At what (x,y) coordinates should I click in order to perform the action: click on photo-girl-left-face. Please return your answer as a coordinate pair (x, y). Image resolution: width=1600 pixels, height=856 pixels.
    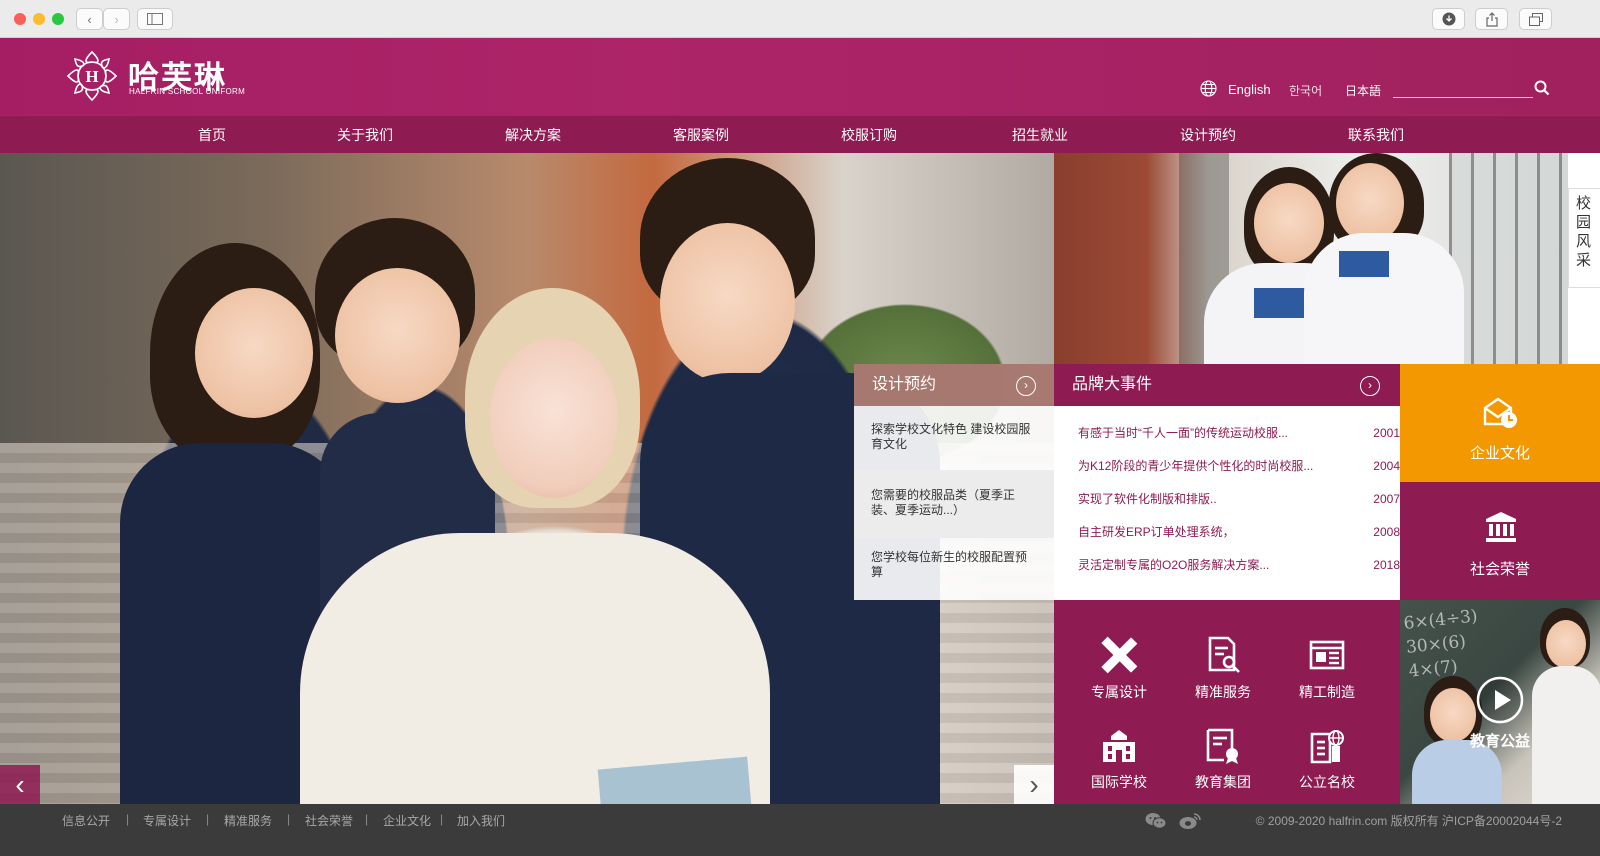
    Looking at the image, I should click on (1289, 223).